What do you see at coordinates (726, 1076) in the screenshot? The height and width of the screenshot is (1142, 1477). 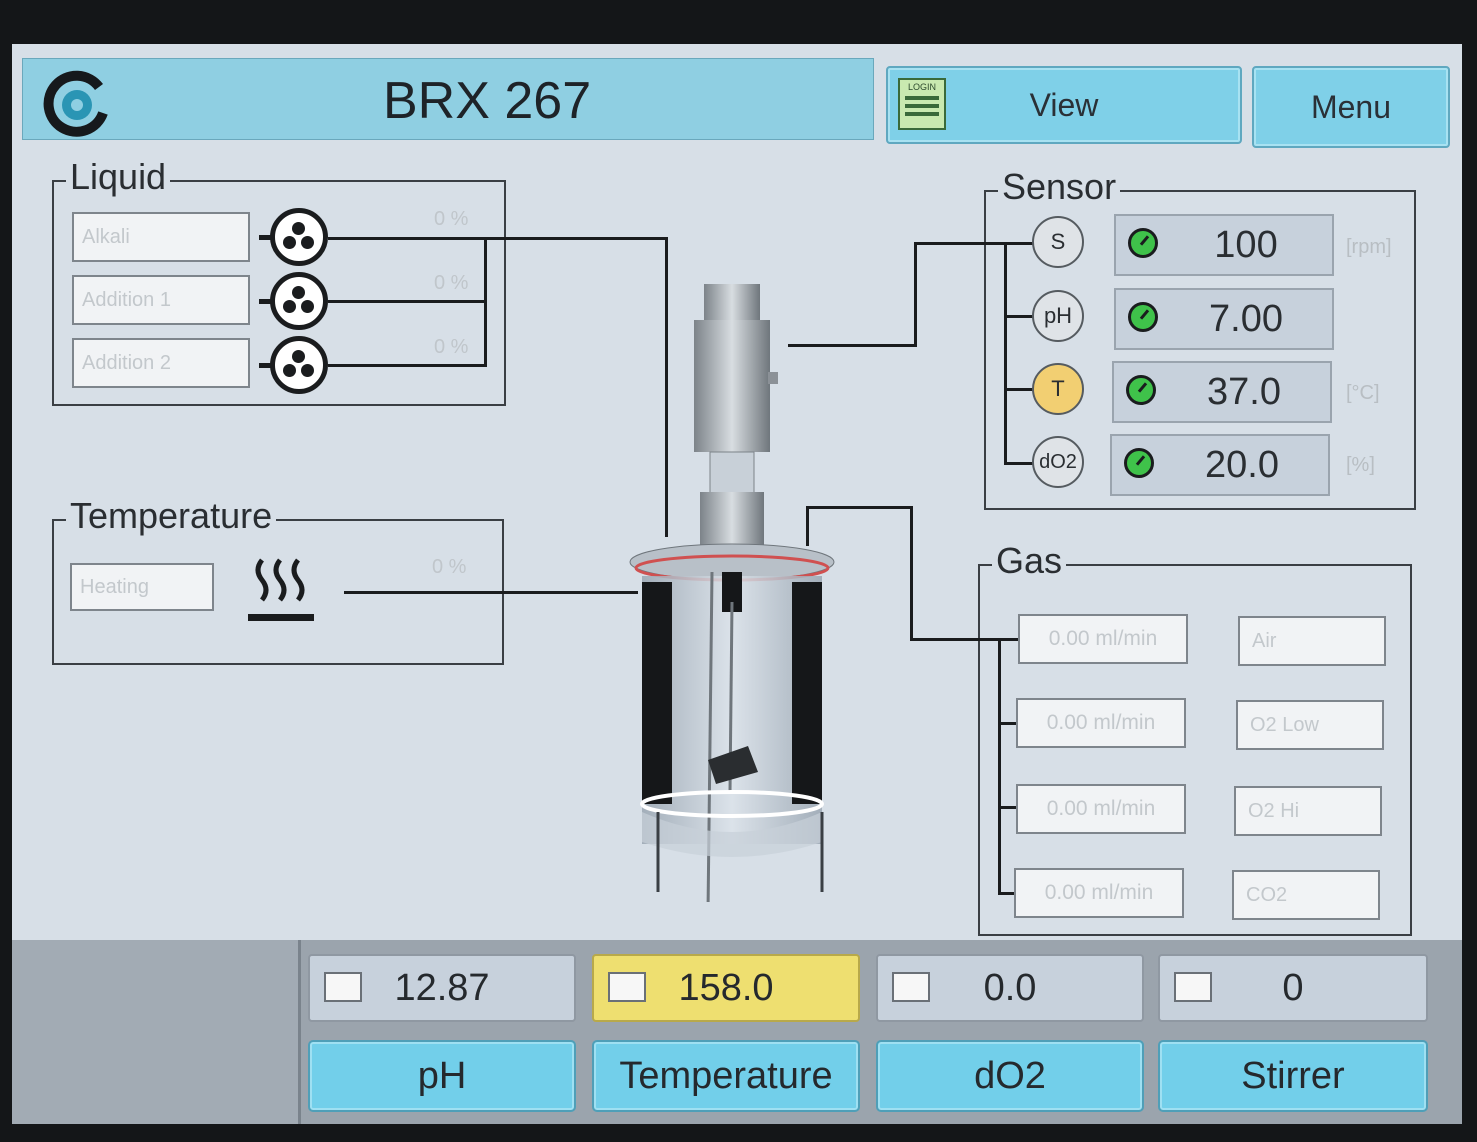 I see `temperature-tab-button: Temperature` at bounding box center [726, 1076].